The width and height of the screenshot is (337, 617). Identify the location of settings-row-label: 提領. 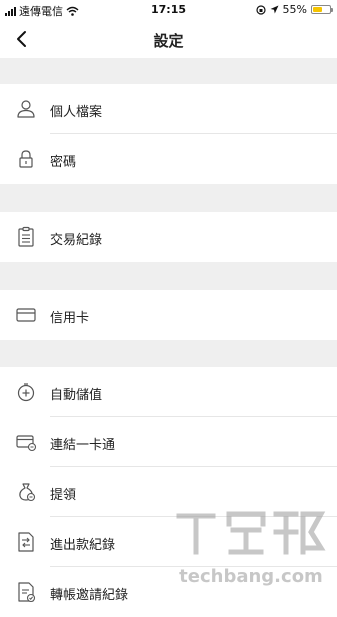
(63, 495).